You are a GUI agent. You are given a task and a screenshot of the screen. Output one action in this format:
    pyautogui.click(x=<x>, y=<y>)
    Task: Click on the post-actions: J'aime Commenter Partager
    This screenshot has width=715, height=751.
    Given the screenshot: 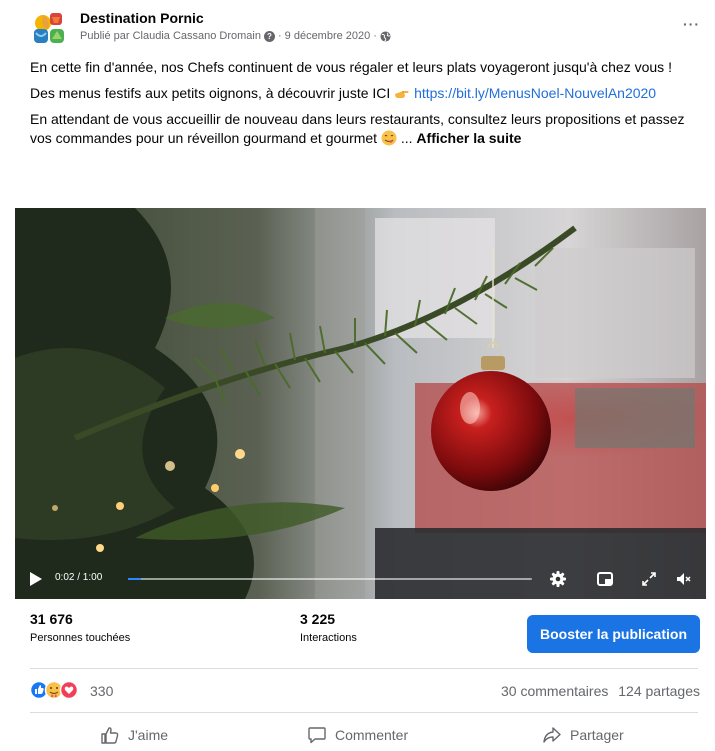 What is the action you would take?
    pyautogui.click(x=365, y=735)
    